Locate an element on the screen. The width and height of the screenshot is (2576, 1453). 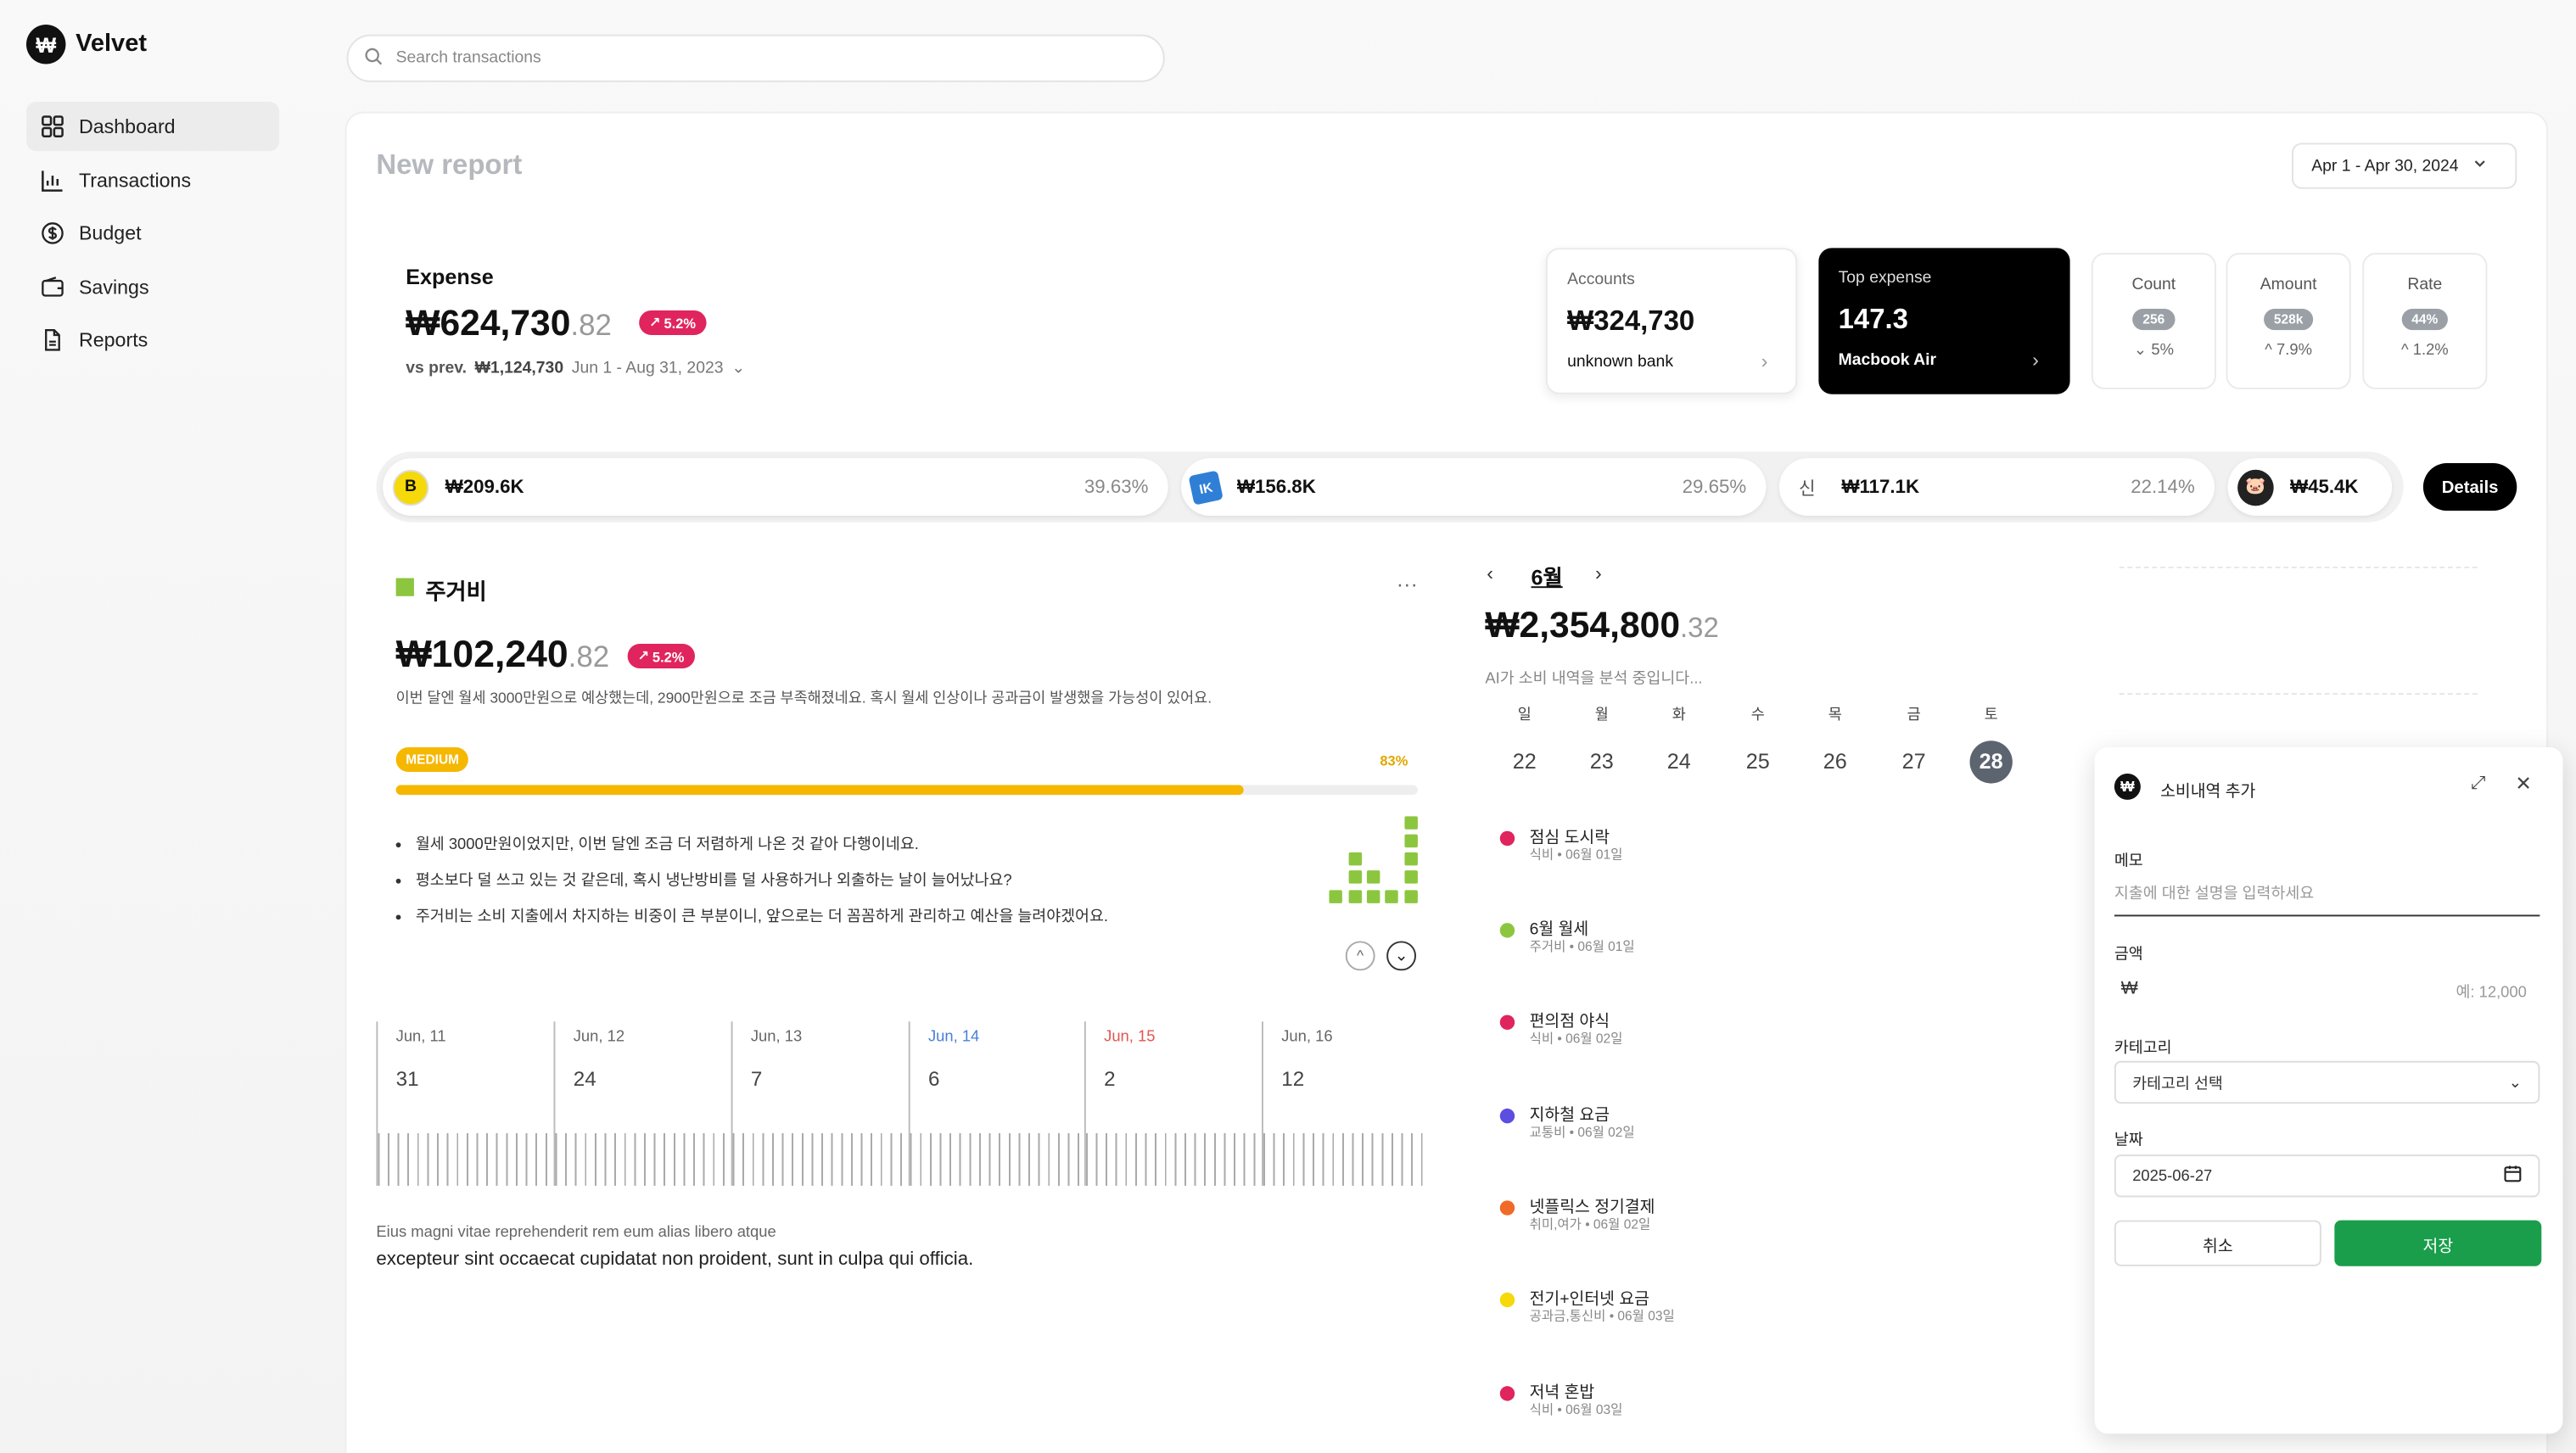
merchant-item: IK ₩156.8K 29.65% is located at coordinates (1474, 487).